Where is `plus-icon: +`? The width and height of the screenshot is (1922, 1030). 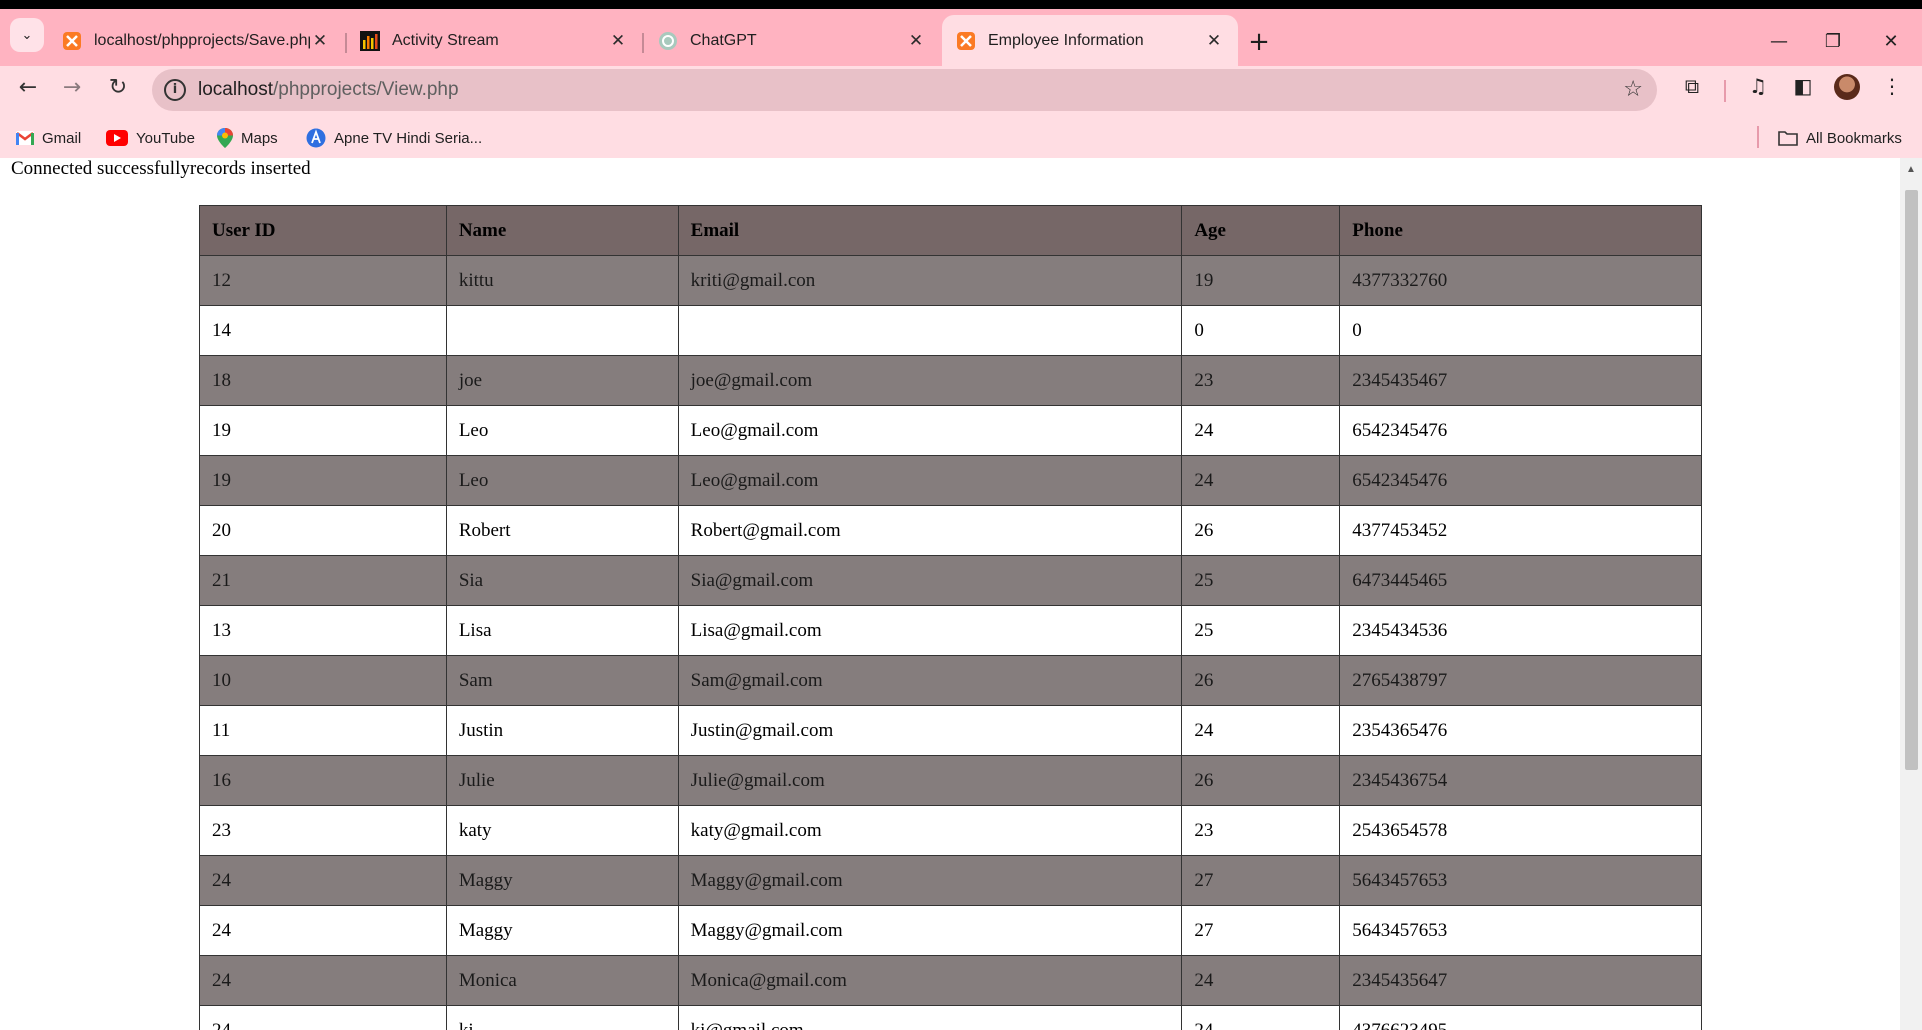 plus-icon: + is located at coordinates (1259, 42).